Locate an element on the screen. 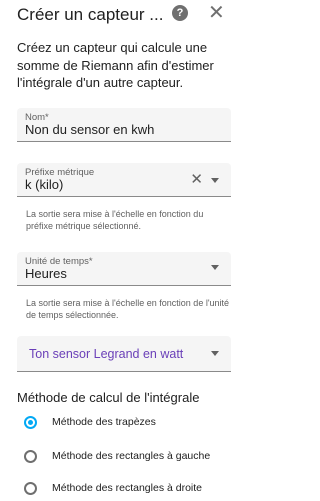 The width and height of the screenshot is (320, 501). time-unit-value: Heures is located at coordinates (46, 273).